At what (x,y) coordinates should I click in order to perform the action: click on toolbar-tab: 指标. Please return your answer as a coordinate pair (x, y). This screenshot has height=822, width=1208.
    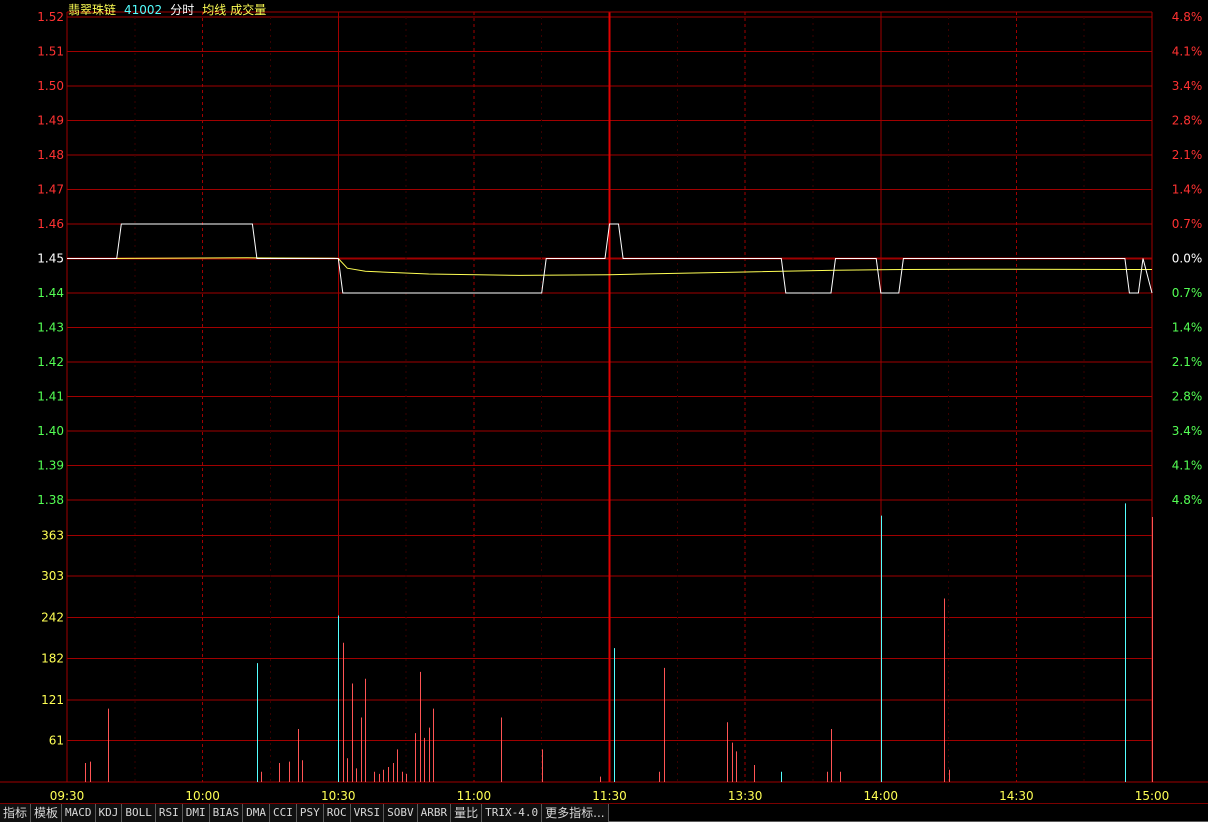
    Looking at the image, I should click on (16, 813).